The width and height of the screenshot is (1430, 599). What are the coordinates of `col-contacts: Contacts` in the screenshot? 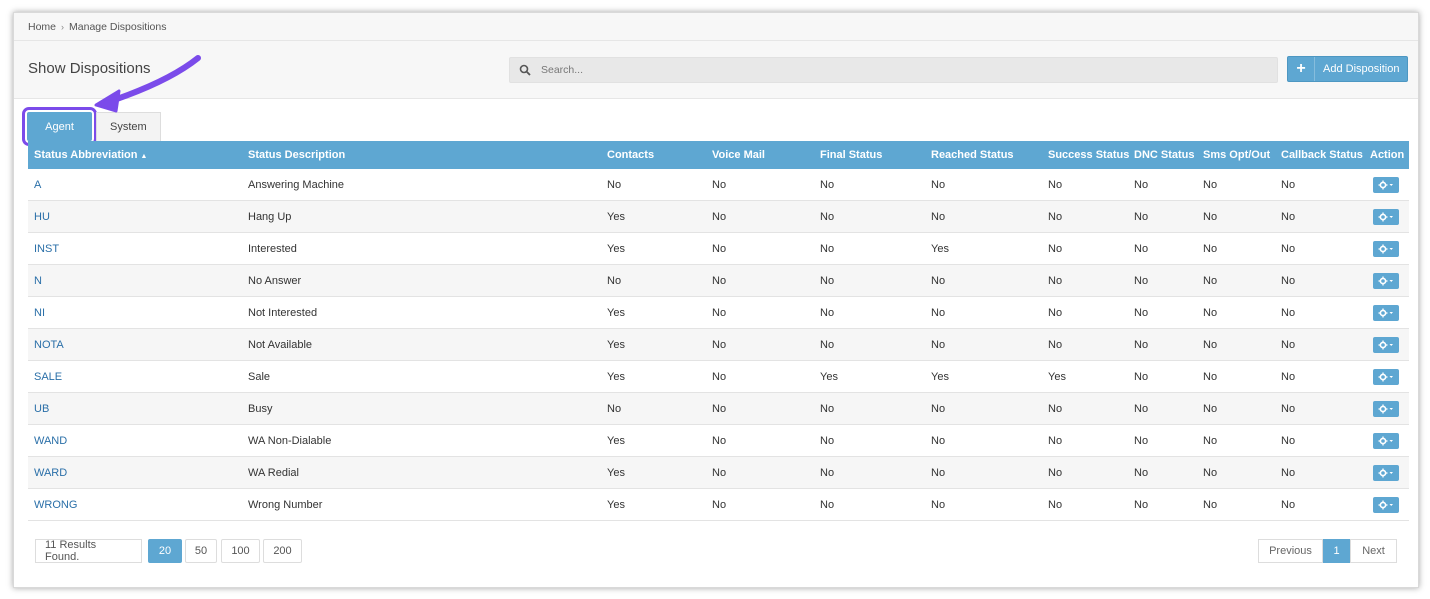 It's located at (653, 155).